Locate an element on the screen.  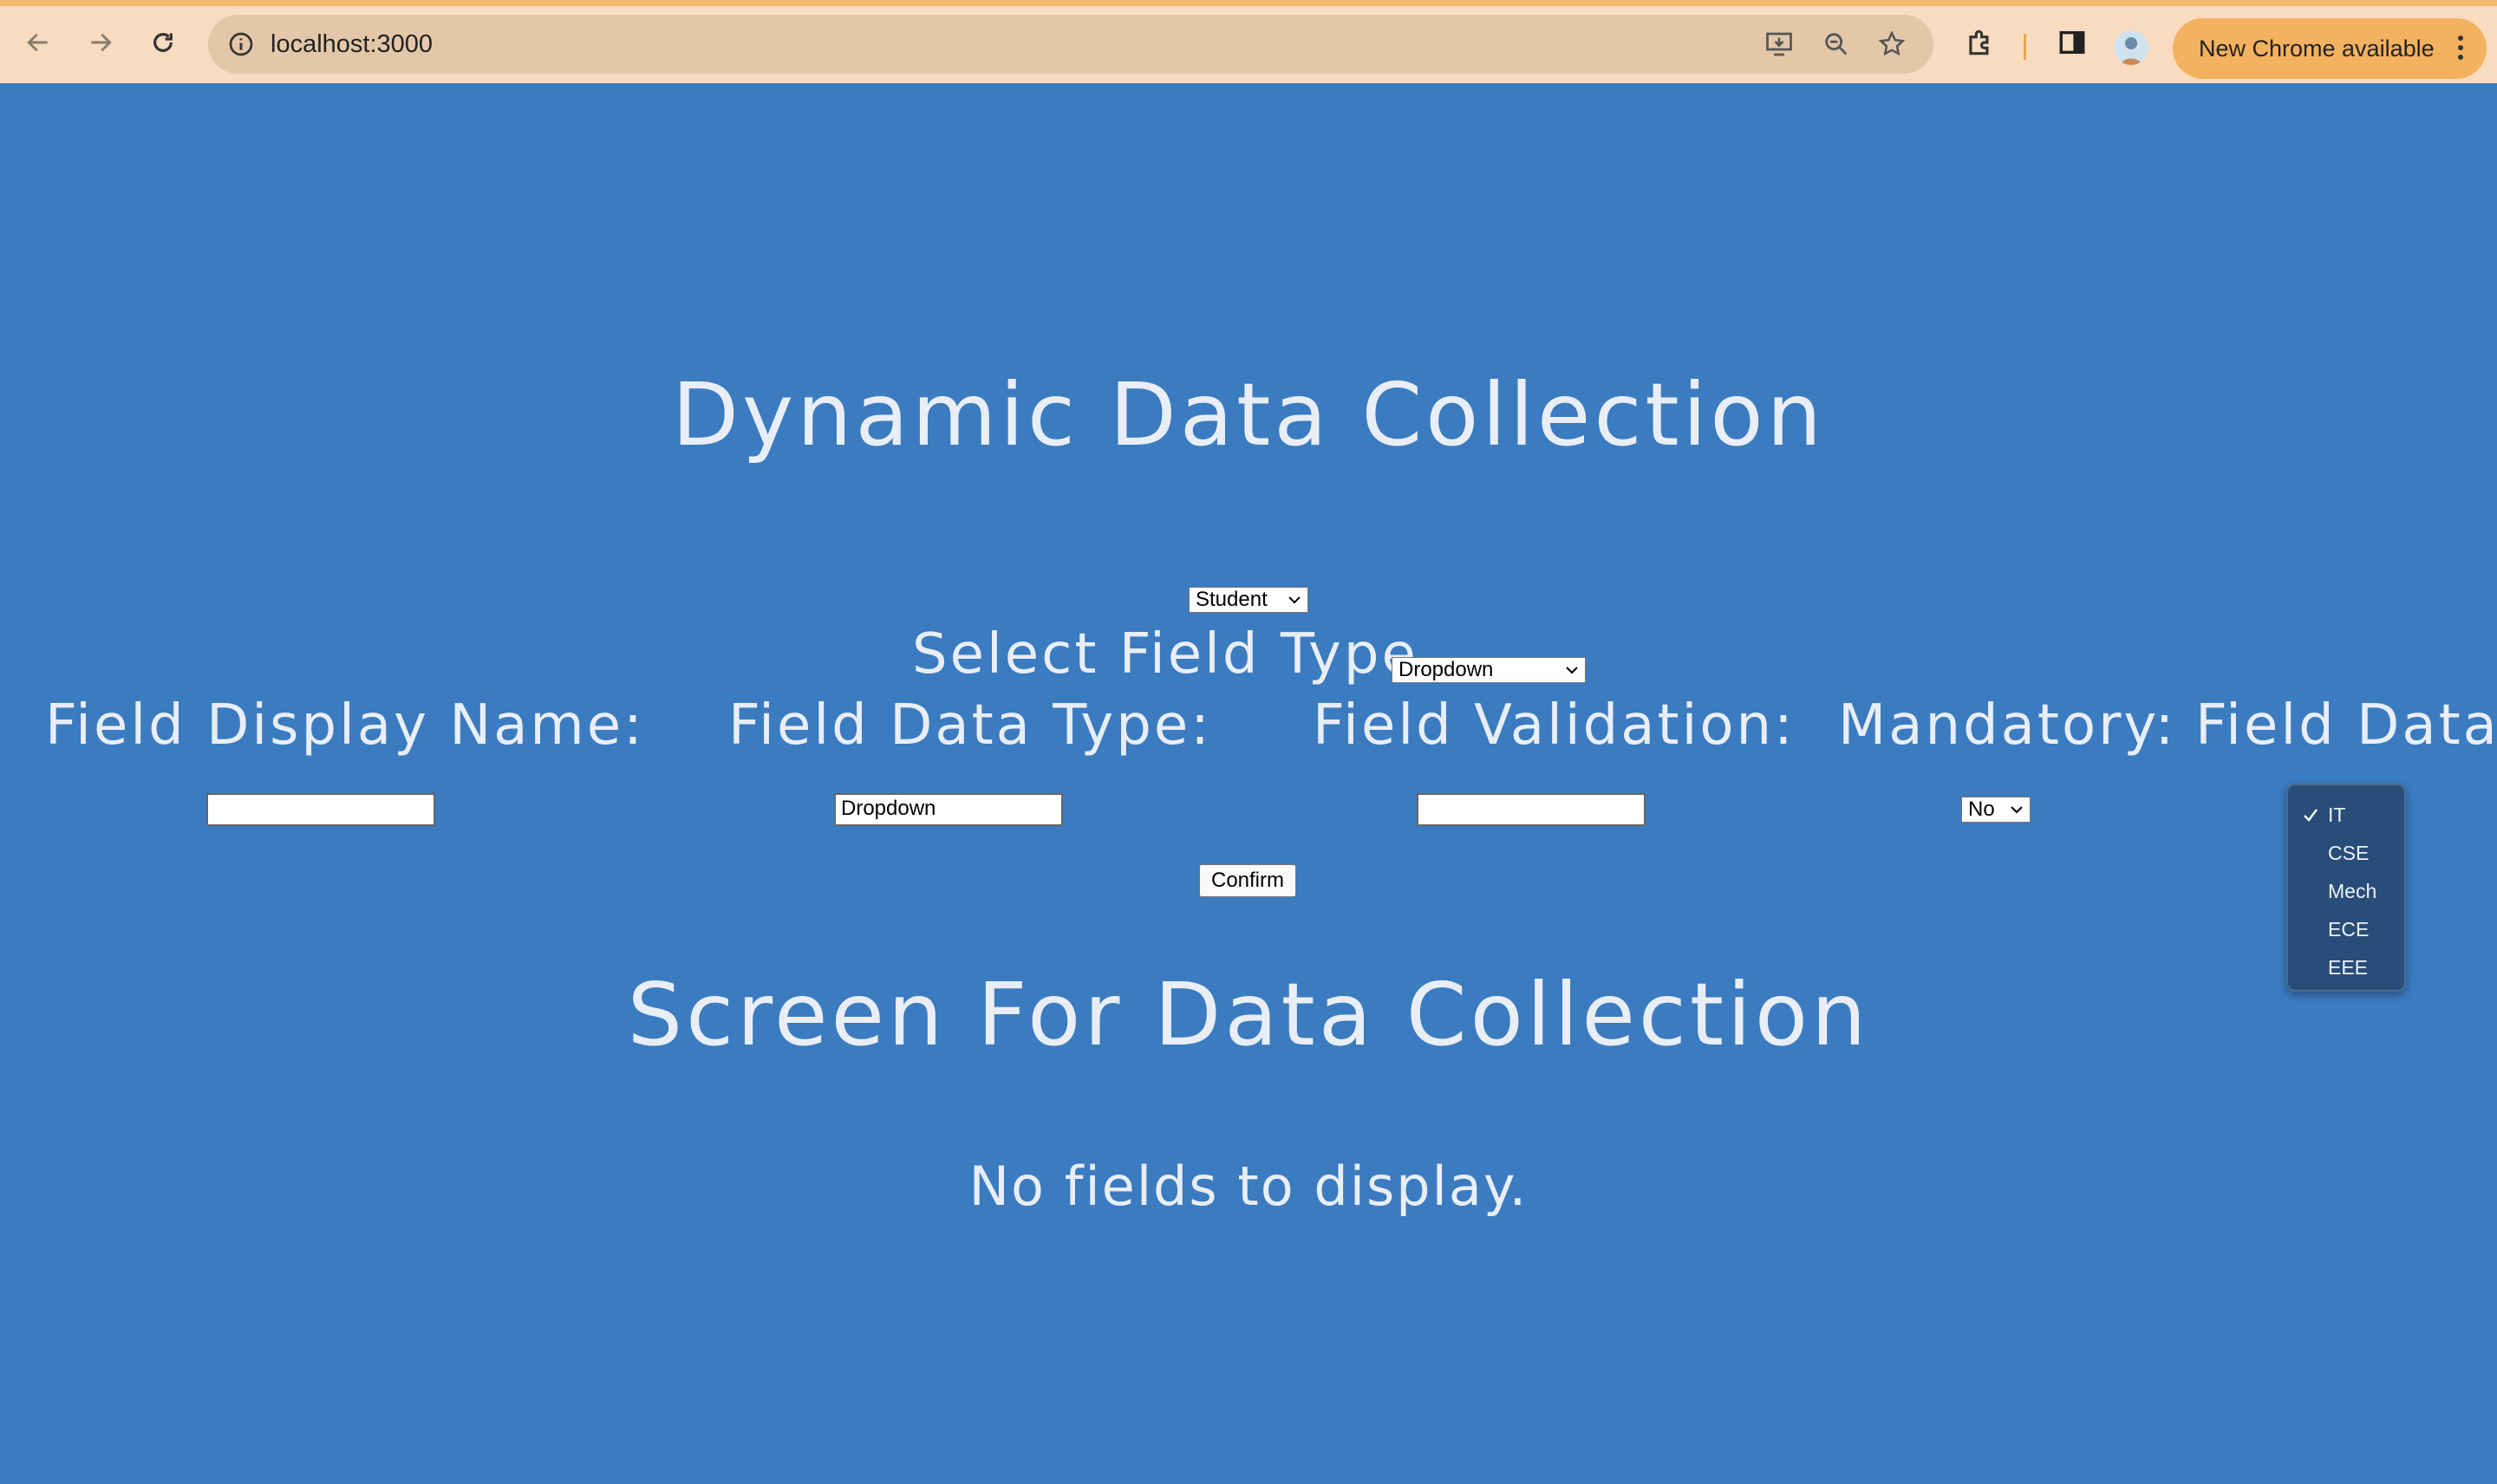
mandatory-select-value: No is located at coordinates (1981, 809).